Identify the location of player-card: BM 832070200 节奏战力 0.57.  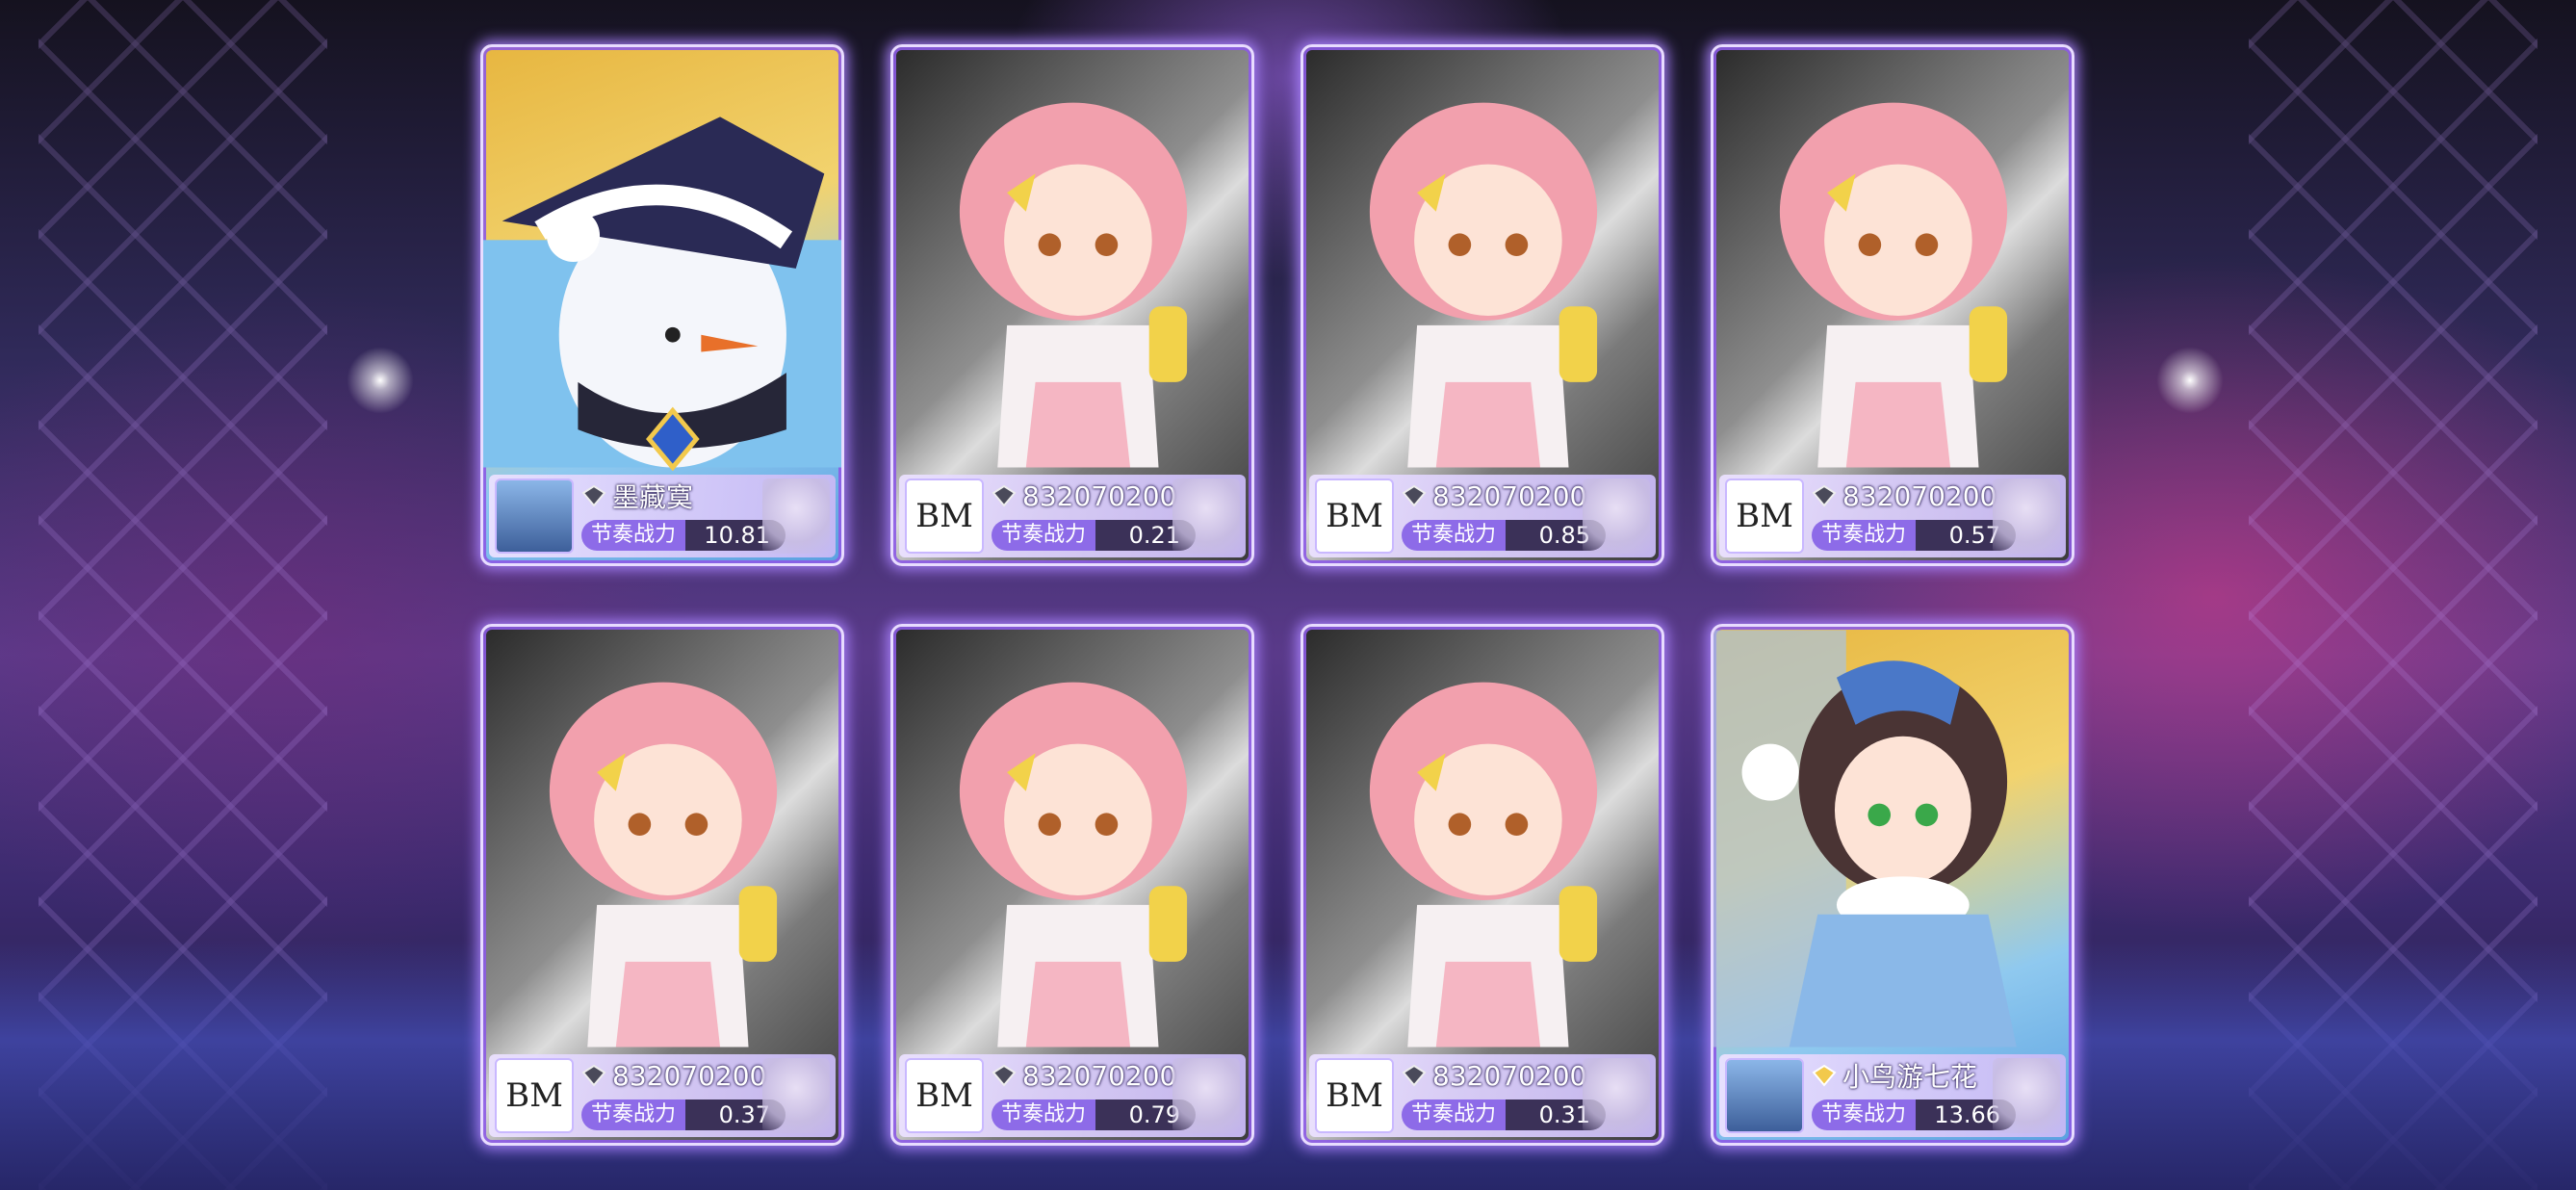
(1892, 305).